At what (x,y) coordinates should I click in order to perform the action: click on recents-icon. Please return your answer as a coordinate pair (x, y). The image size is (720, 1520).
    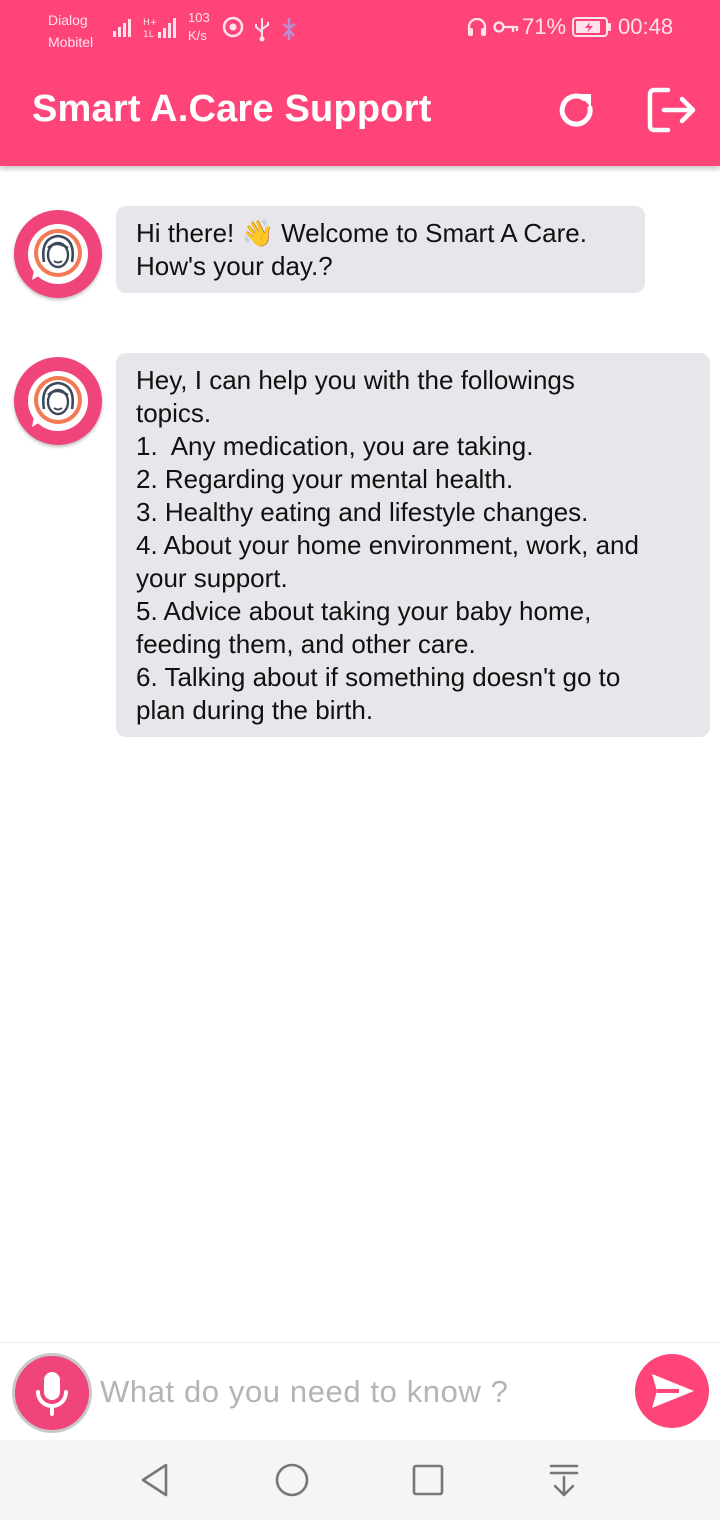
    Looking at the image, I should click on (428, 1480).